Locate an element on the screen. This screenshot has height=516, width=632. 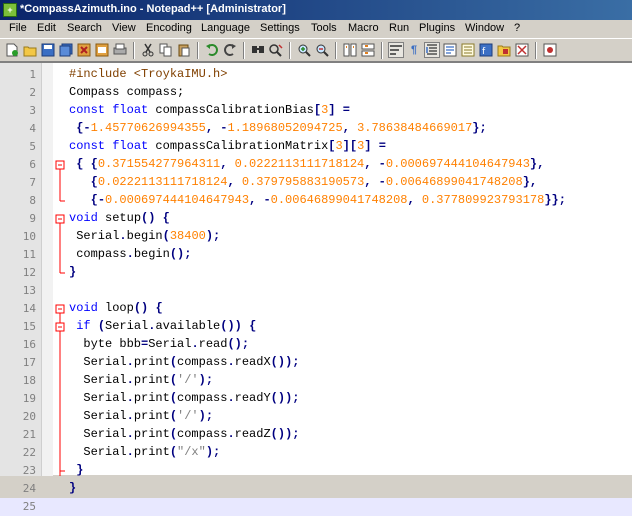
code-line: 17 Serial.print(compass.readX()); is located at coordinates (316, 363).